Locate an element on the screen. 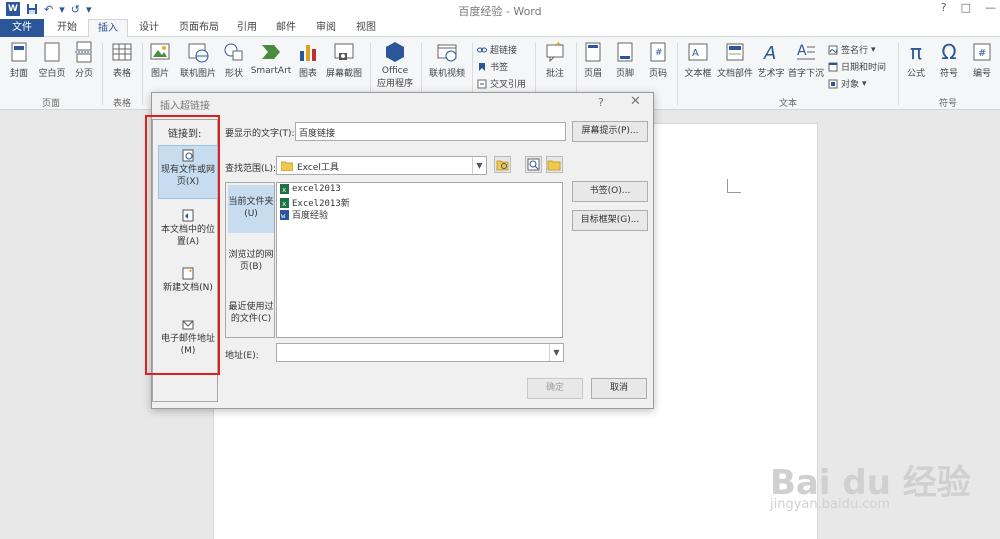 This screenshot has height=539, width=1000. object-button: 对象 ▾ is located at coordinates (847, 83).